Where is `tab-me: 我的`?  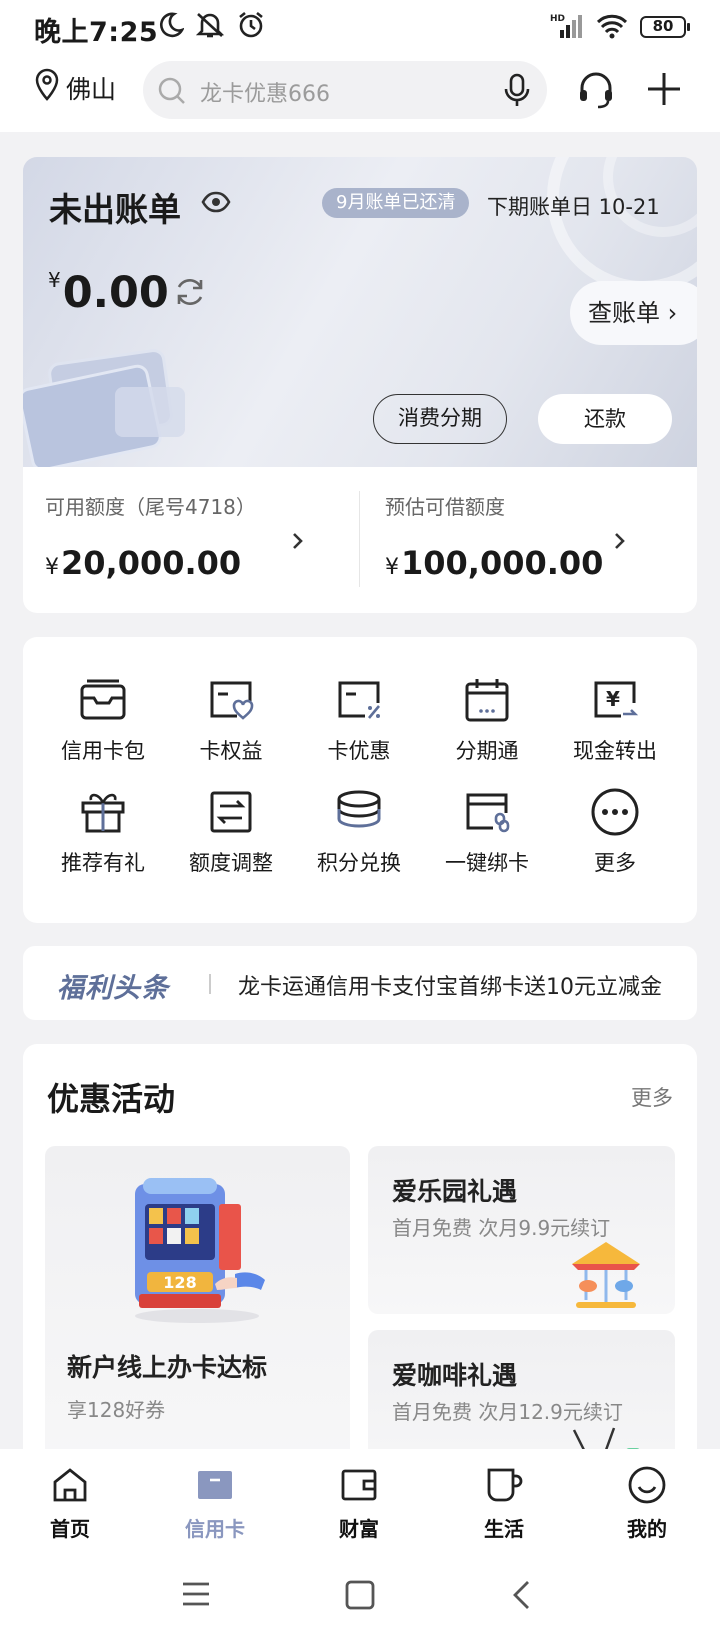
tab-me: 我的 is located at coordinates (647, 1502).